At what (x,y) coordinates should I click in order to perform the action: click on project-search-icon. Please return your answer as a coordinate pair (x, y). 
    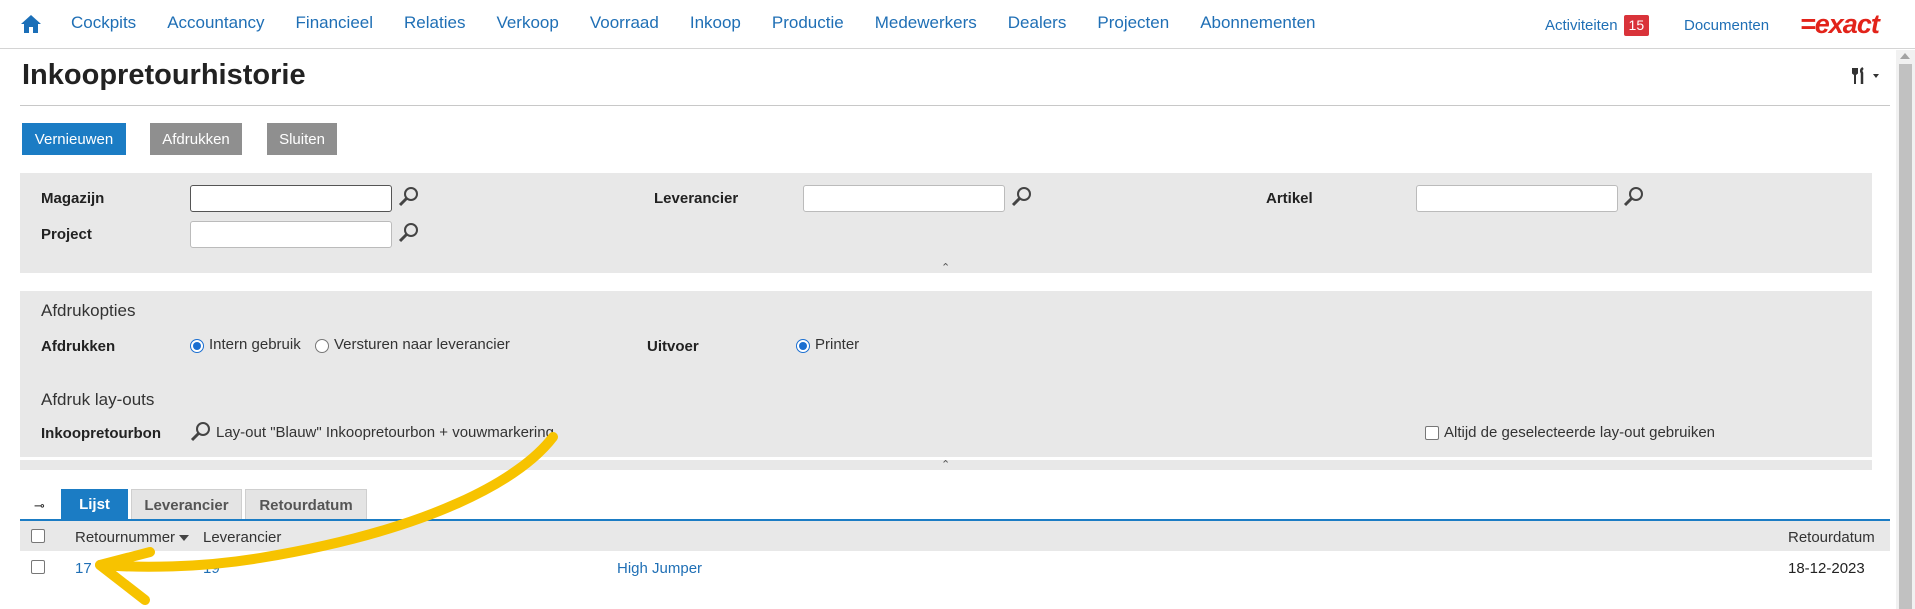
    Looking at the image, I should click on (409, 233).